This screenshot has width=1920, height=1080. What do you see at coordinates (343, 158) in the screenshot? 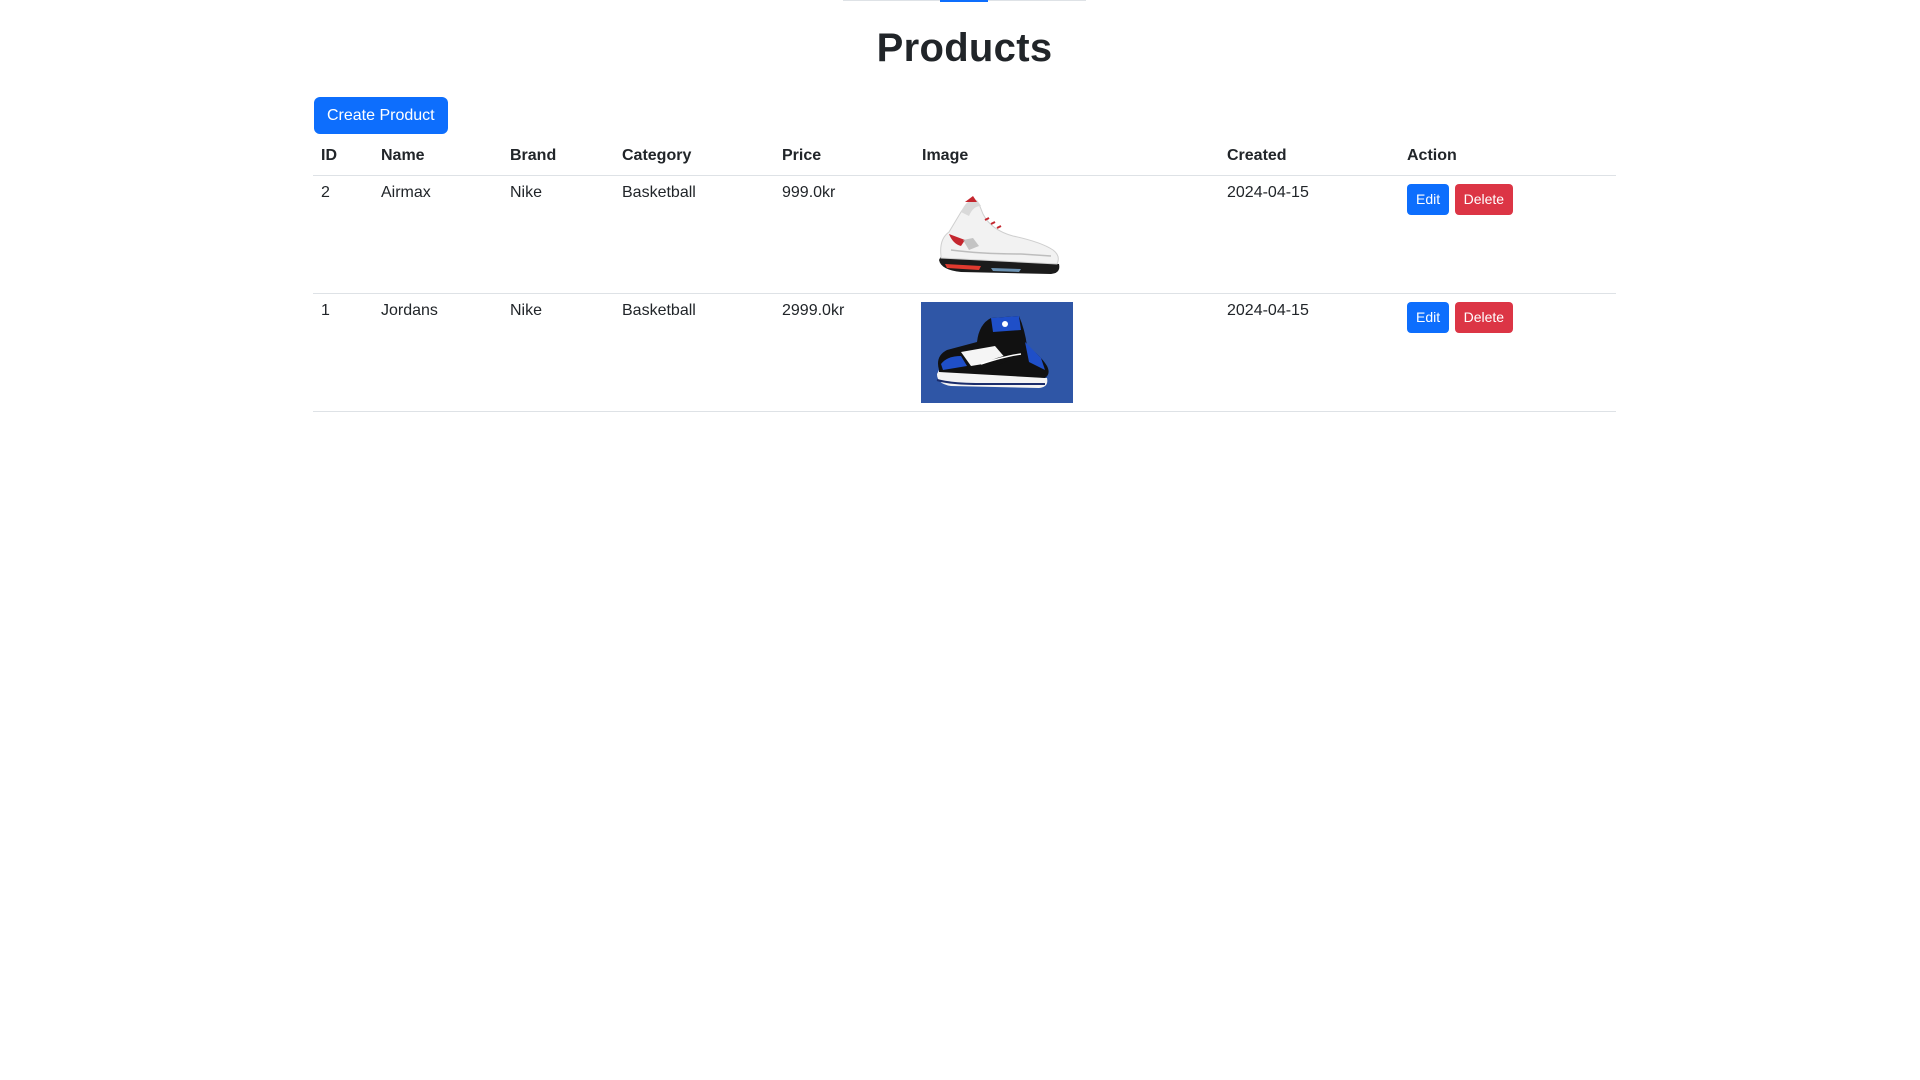
I see `header-id: ID` at bounding box center [343, 158].